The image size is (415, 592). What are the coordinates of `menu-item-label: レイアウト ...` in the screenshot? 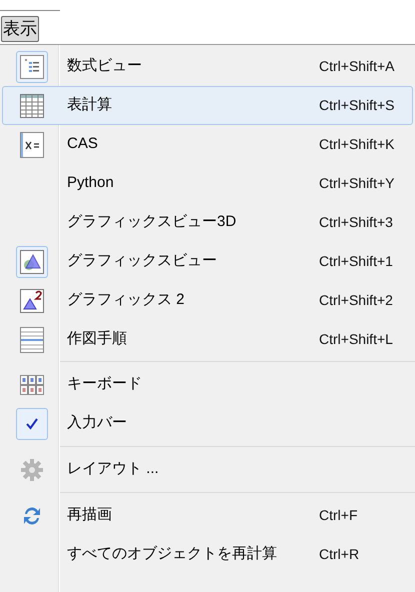 It's located at (113, 469).